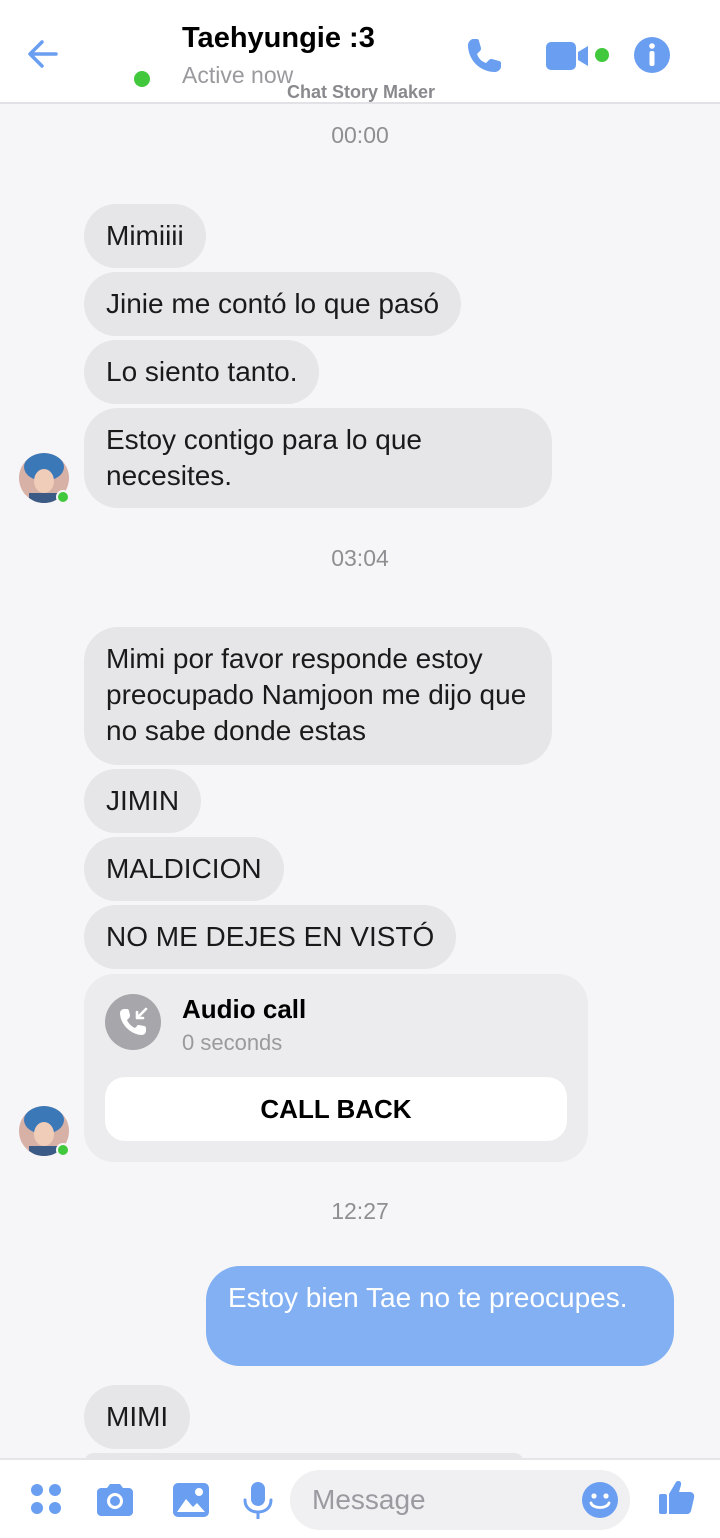  What do you see at coordinates (133, 1022) in the screenshot?
I see `missed-call-icon` at bounding box center [133, 1022].